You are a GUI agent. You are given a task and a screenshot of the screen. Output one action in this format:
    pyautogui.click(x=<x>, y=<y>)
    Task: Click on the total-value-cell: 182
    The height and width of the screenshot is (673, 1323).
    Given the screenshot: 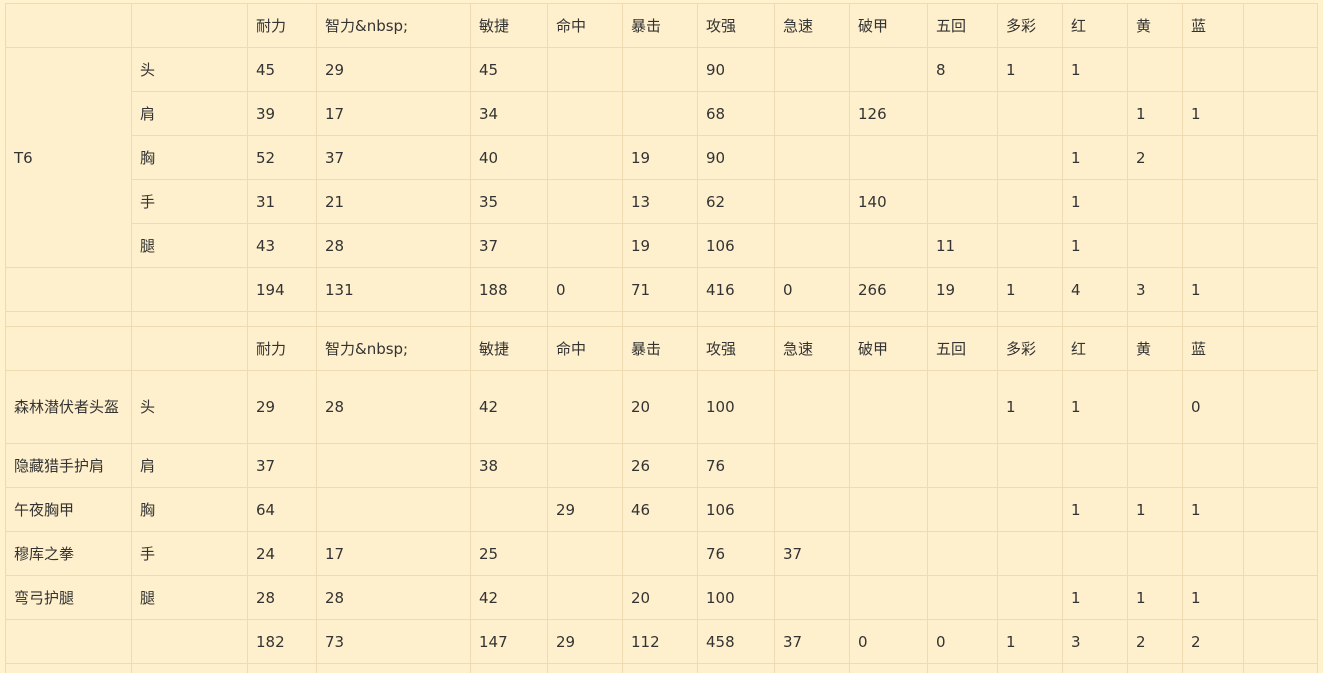 What is the action you would take?
    pyautogui.click(x=282, y=641)
    